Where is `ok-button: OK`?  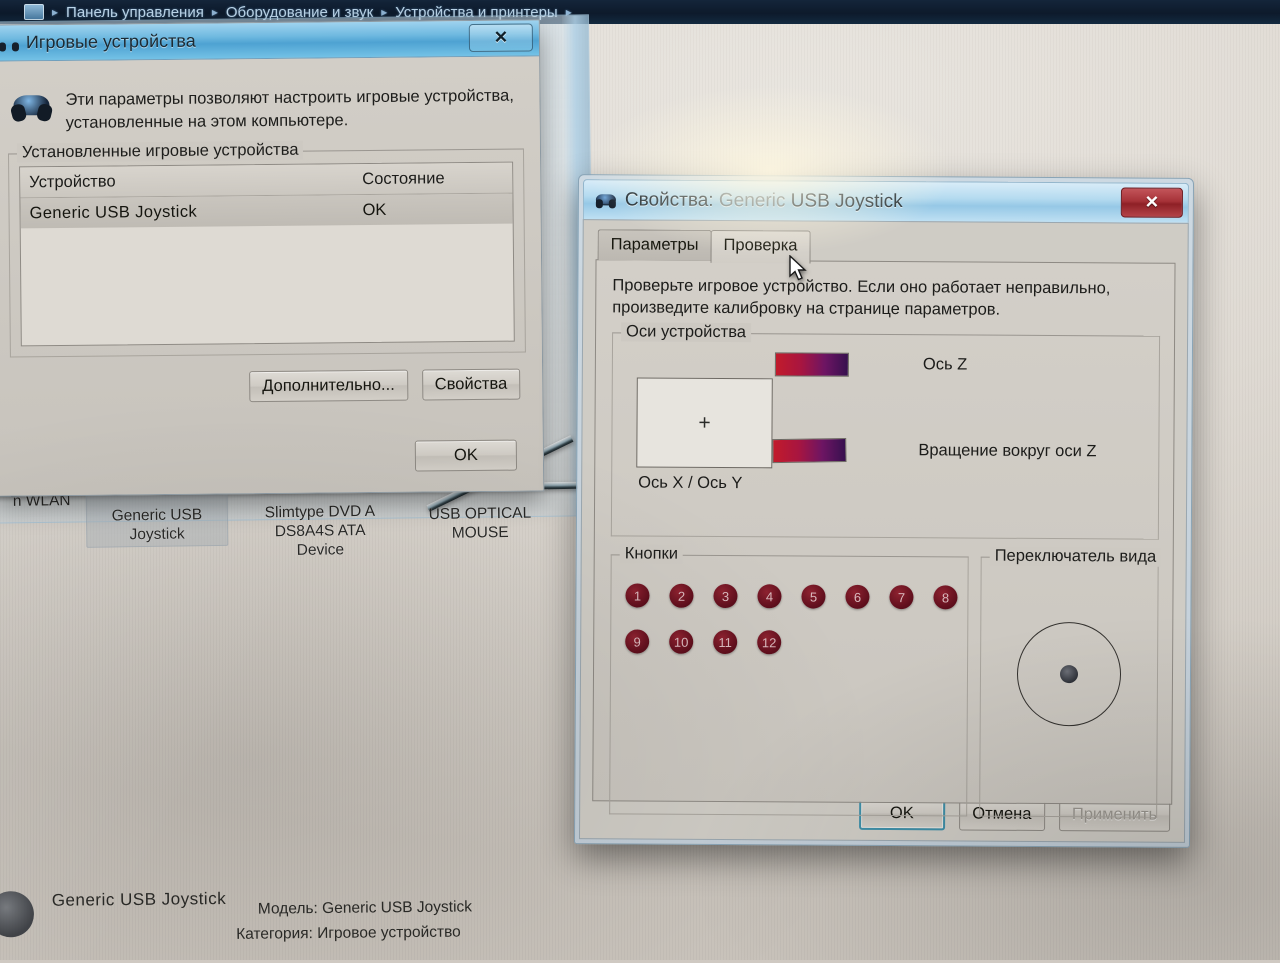 ok-button: OK is located at coordinates (466, 455).